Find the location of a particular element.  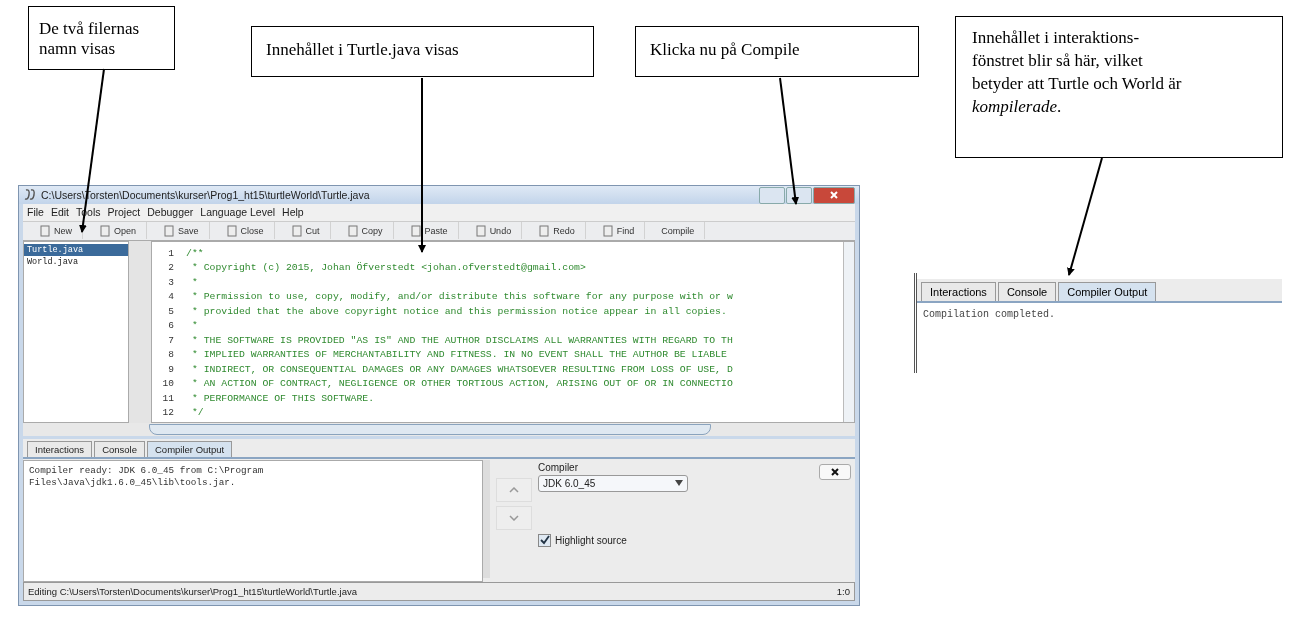

toolbar-button: Open is located at coordinates (115, 231).